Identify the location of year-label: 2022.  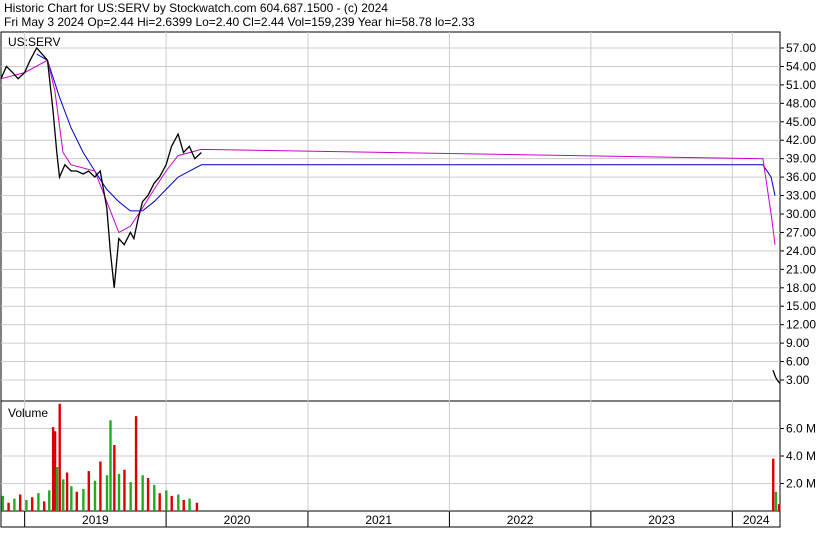
(520, 520).